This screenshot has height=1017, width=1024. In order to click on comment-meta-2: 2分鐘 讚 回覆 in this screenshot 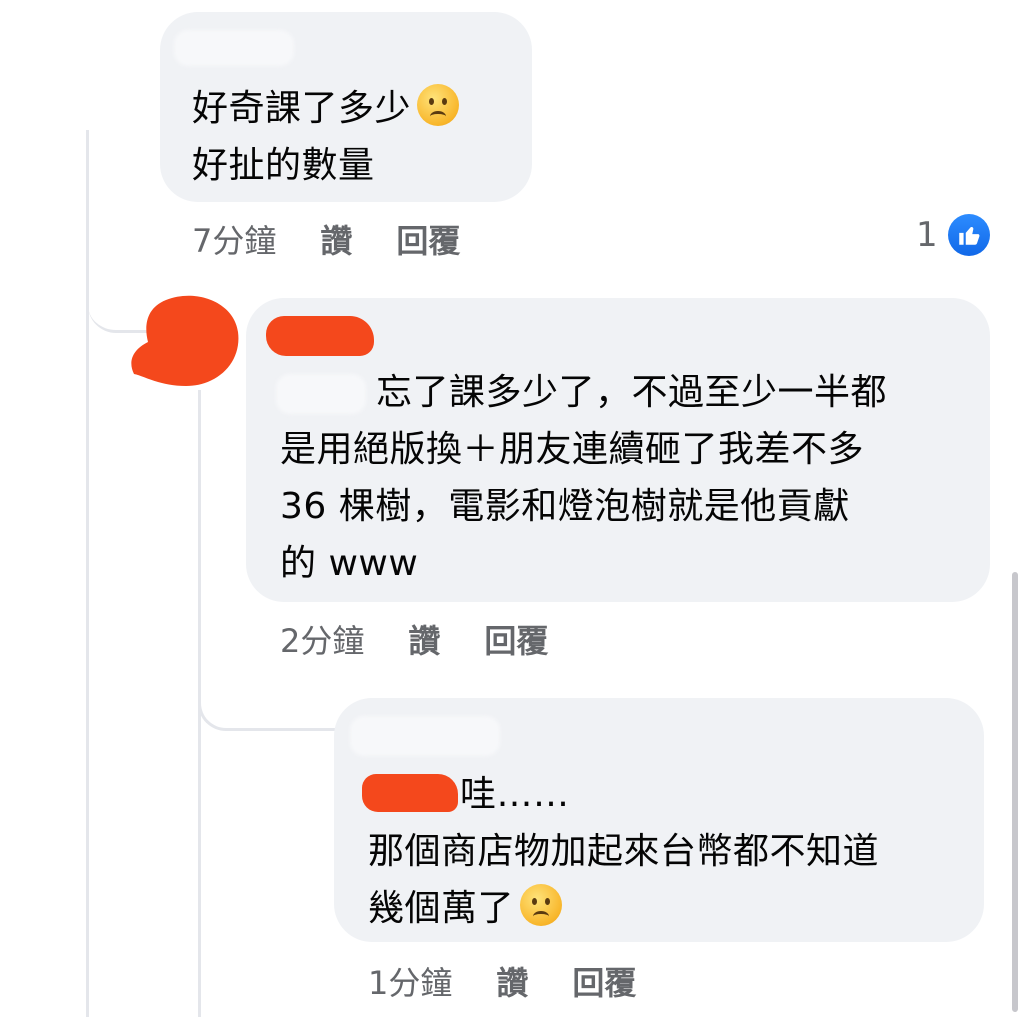, I will do `click(414, 639)`.